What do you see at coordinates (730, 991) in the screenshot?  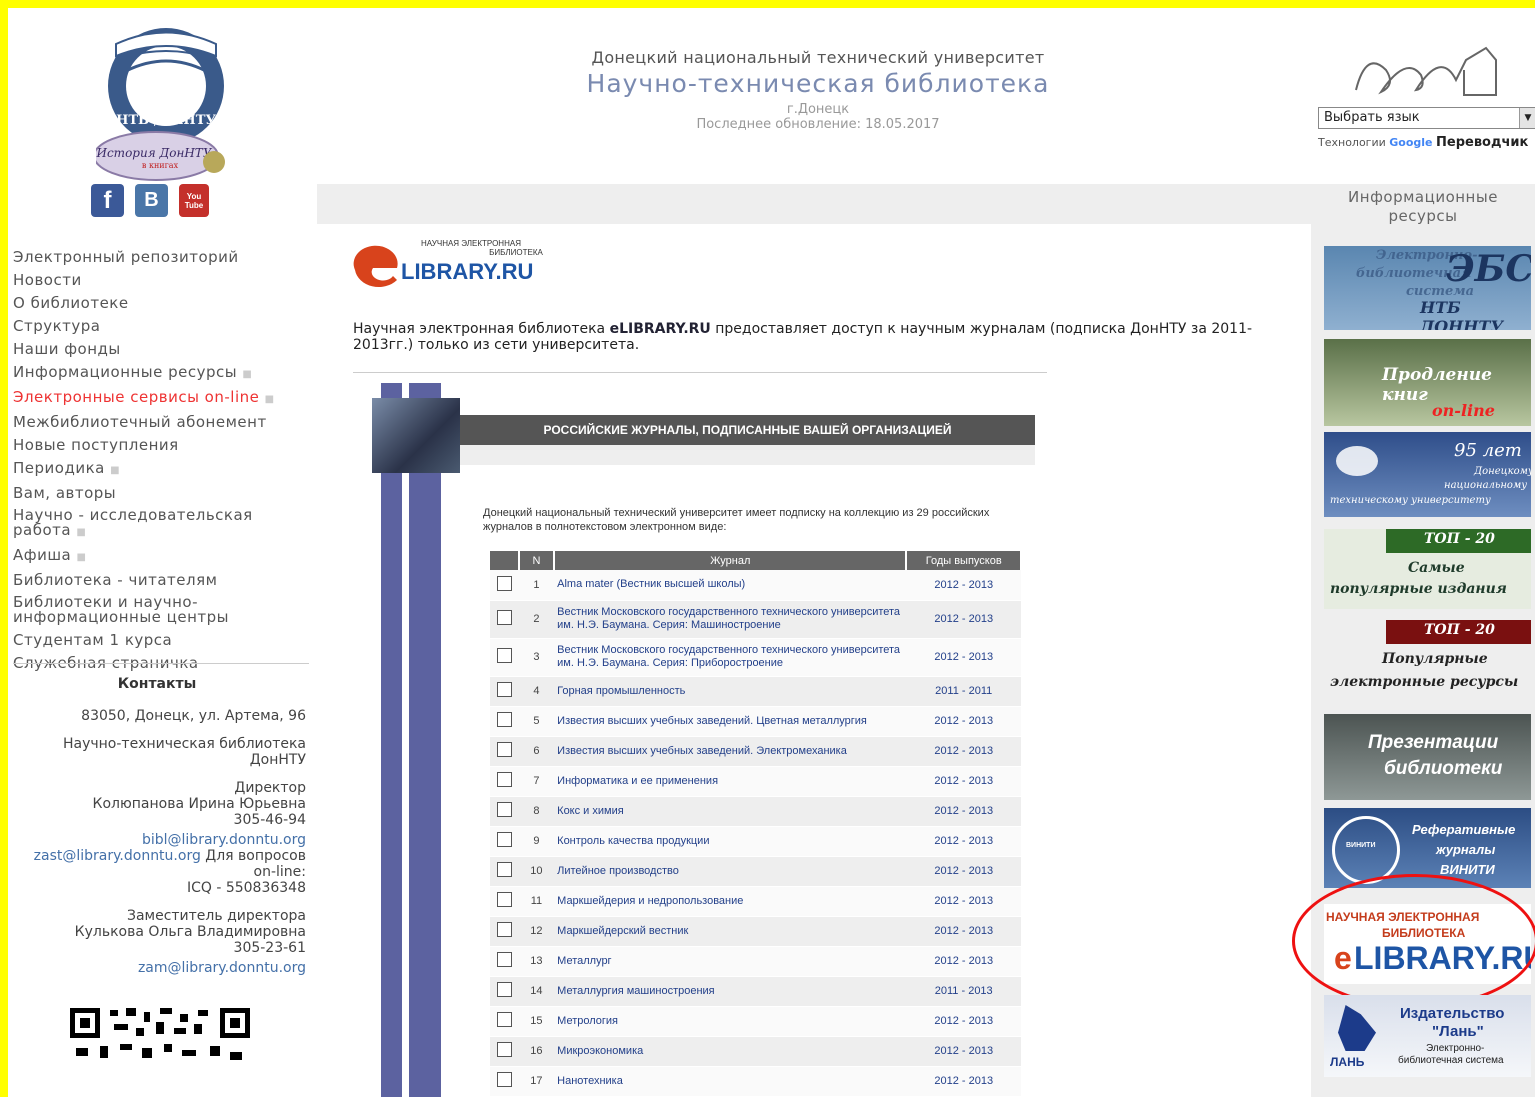 I see `journal-title-link: Металлургия машиностроения` at bounding box center [730, 991].